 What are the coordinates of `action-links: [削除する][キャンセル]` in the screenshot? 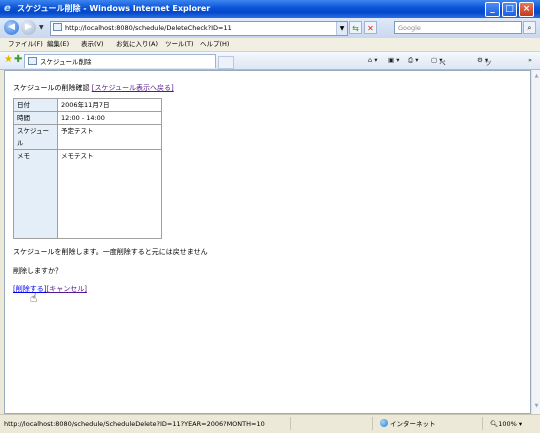 It's located at (50, 289).